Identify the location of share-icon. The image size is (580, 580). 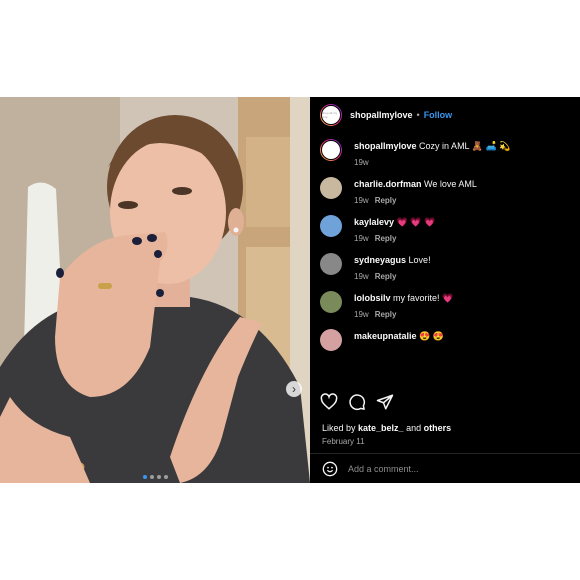
(385, 402).